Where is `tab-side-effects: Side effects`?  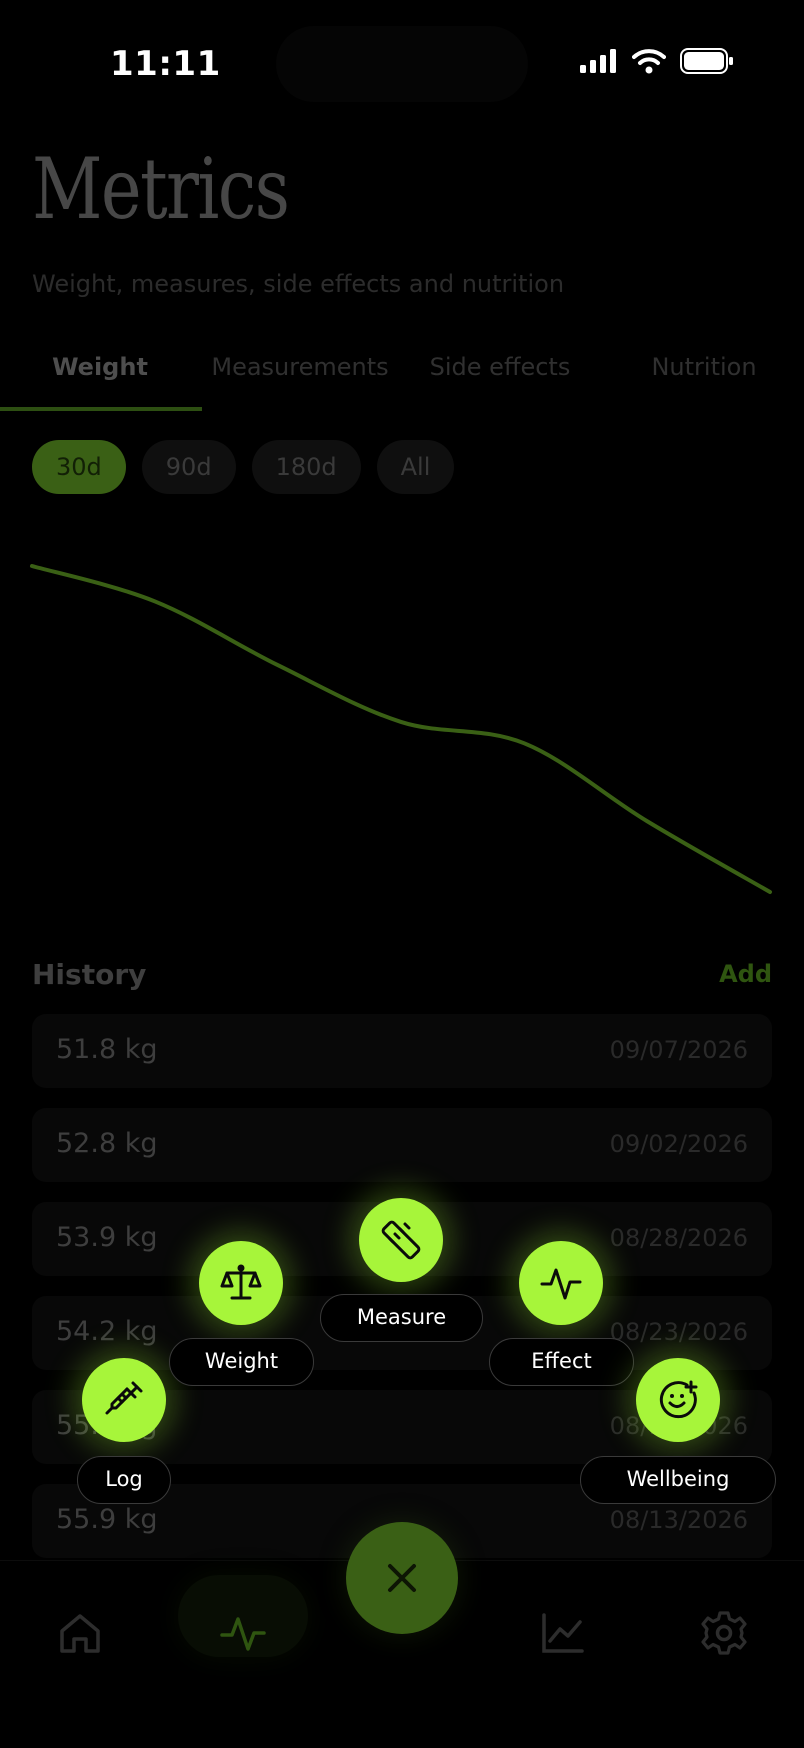
tab-side-effects: Side effects is located at coordinates (500, 367).